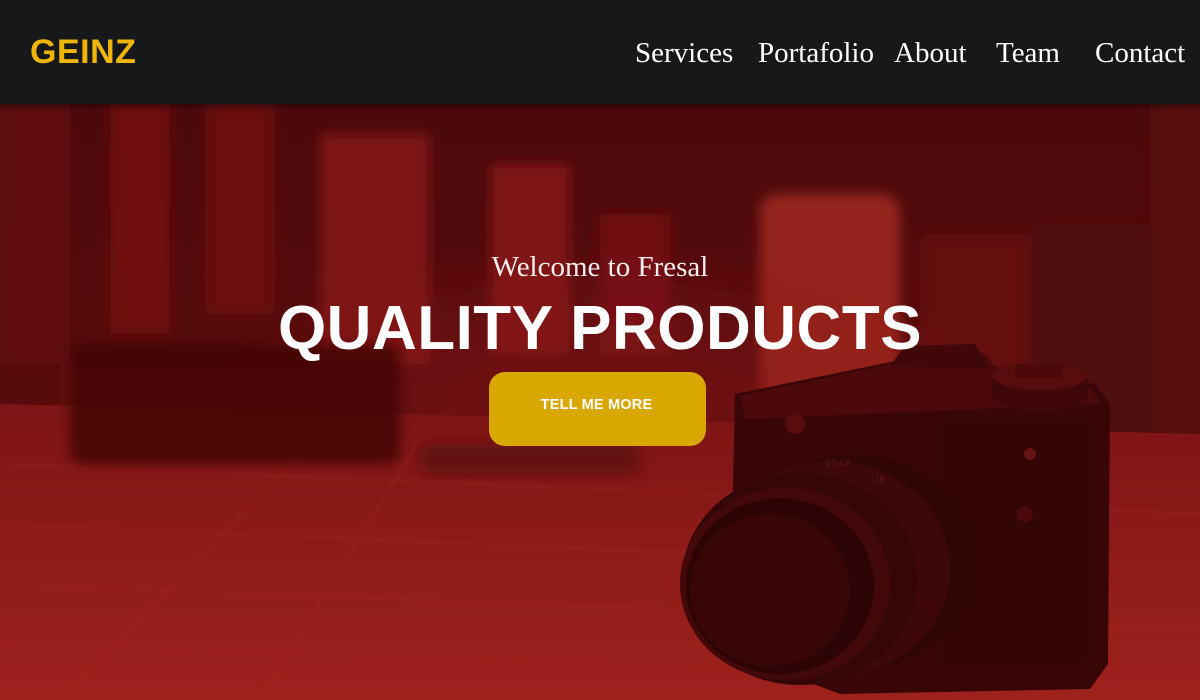 Image resolution: width=1200 pixels, height=700 pixels. Describe the element at coordinates (930, 53) in the screenshot. I see `nav-item-about: About` at that location.